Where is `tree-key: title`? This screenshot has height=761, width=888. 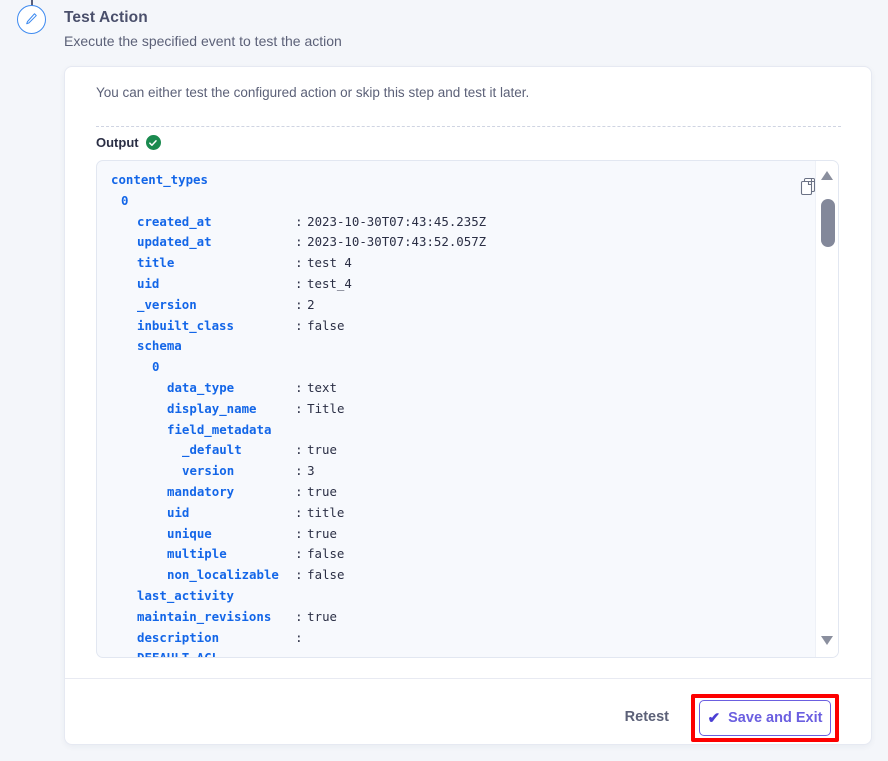 tree-key: title is located at coordinates (156, 263).